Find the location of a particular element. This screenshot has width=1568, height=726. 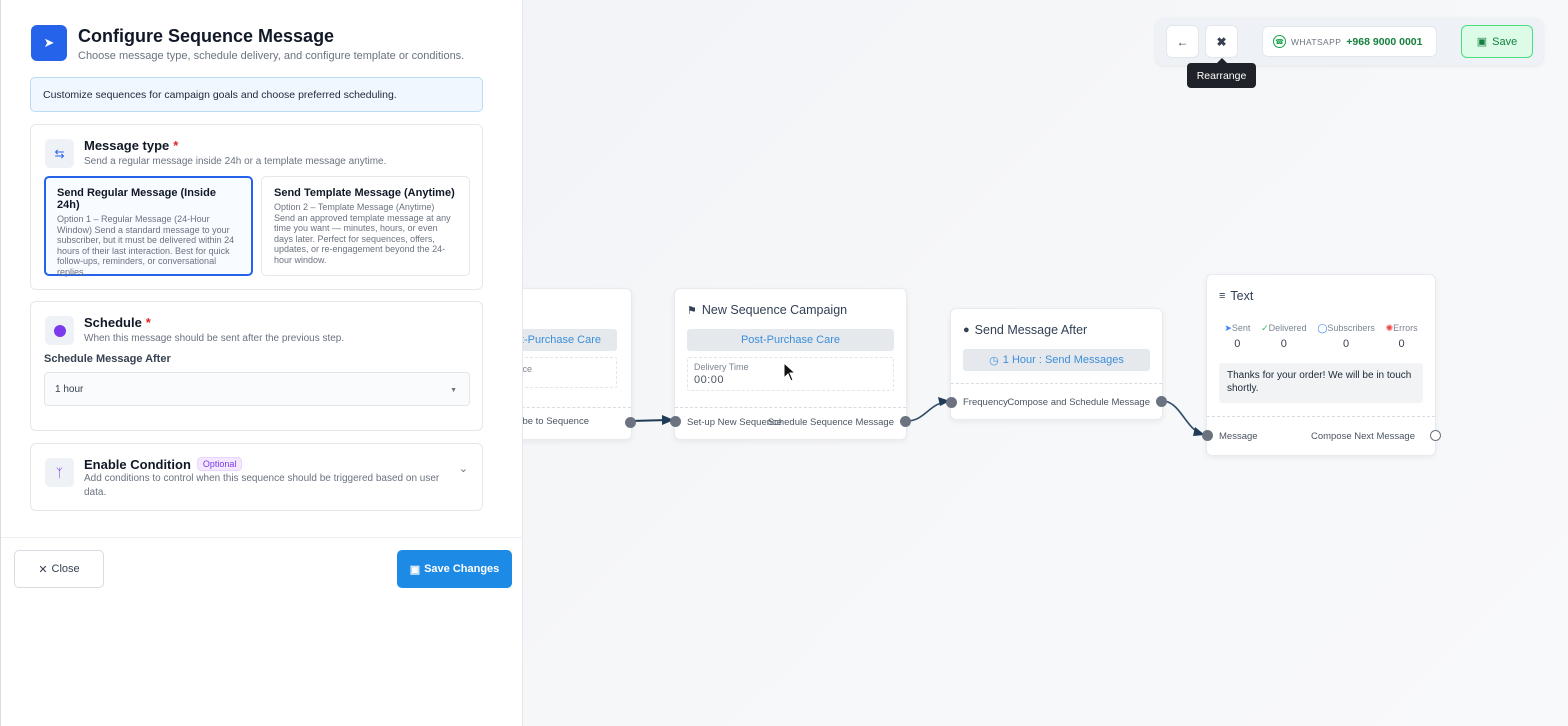

rearrange-icon: ✖ is located at coordinates (1221, 41).